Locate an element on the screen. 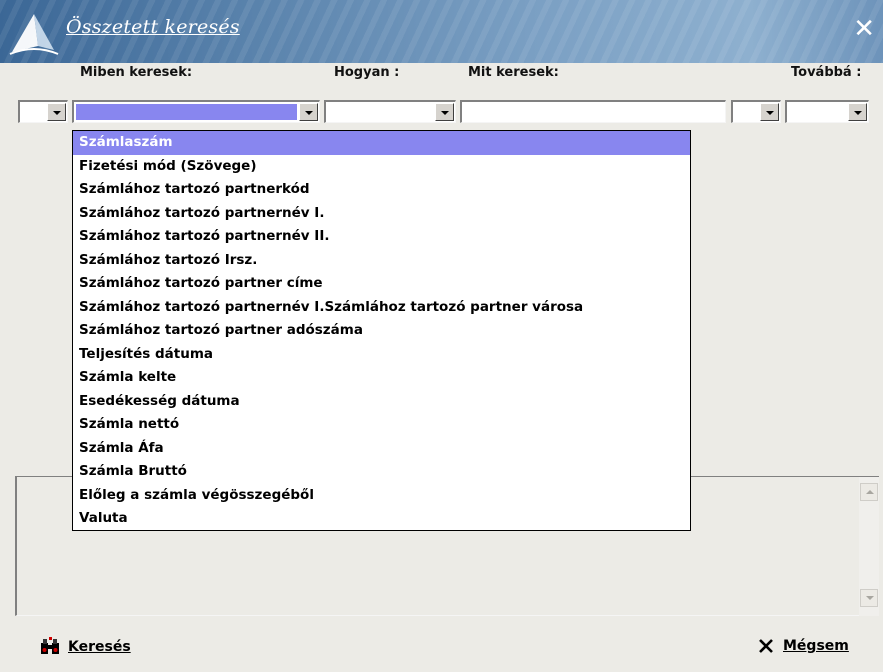  dropdown-option: Számlához tartozó partnerkód is located at coordinates (381, 190).